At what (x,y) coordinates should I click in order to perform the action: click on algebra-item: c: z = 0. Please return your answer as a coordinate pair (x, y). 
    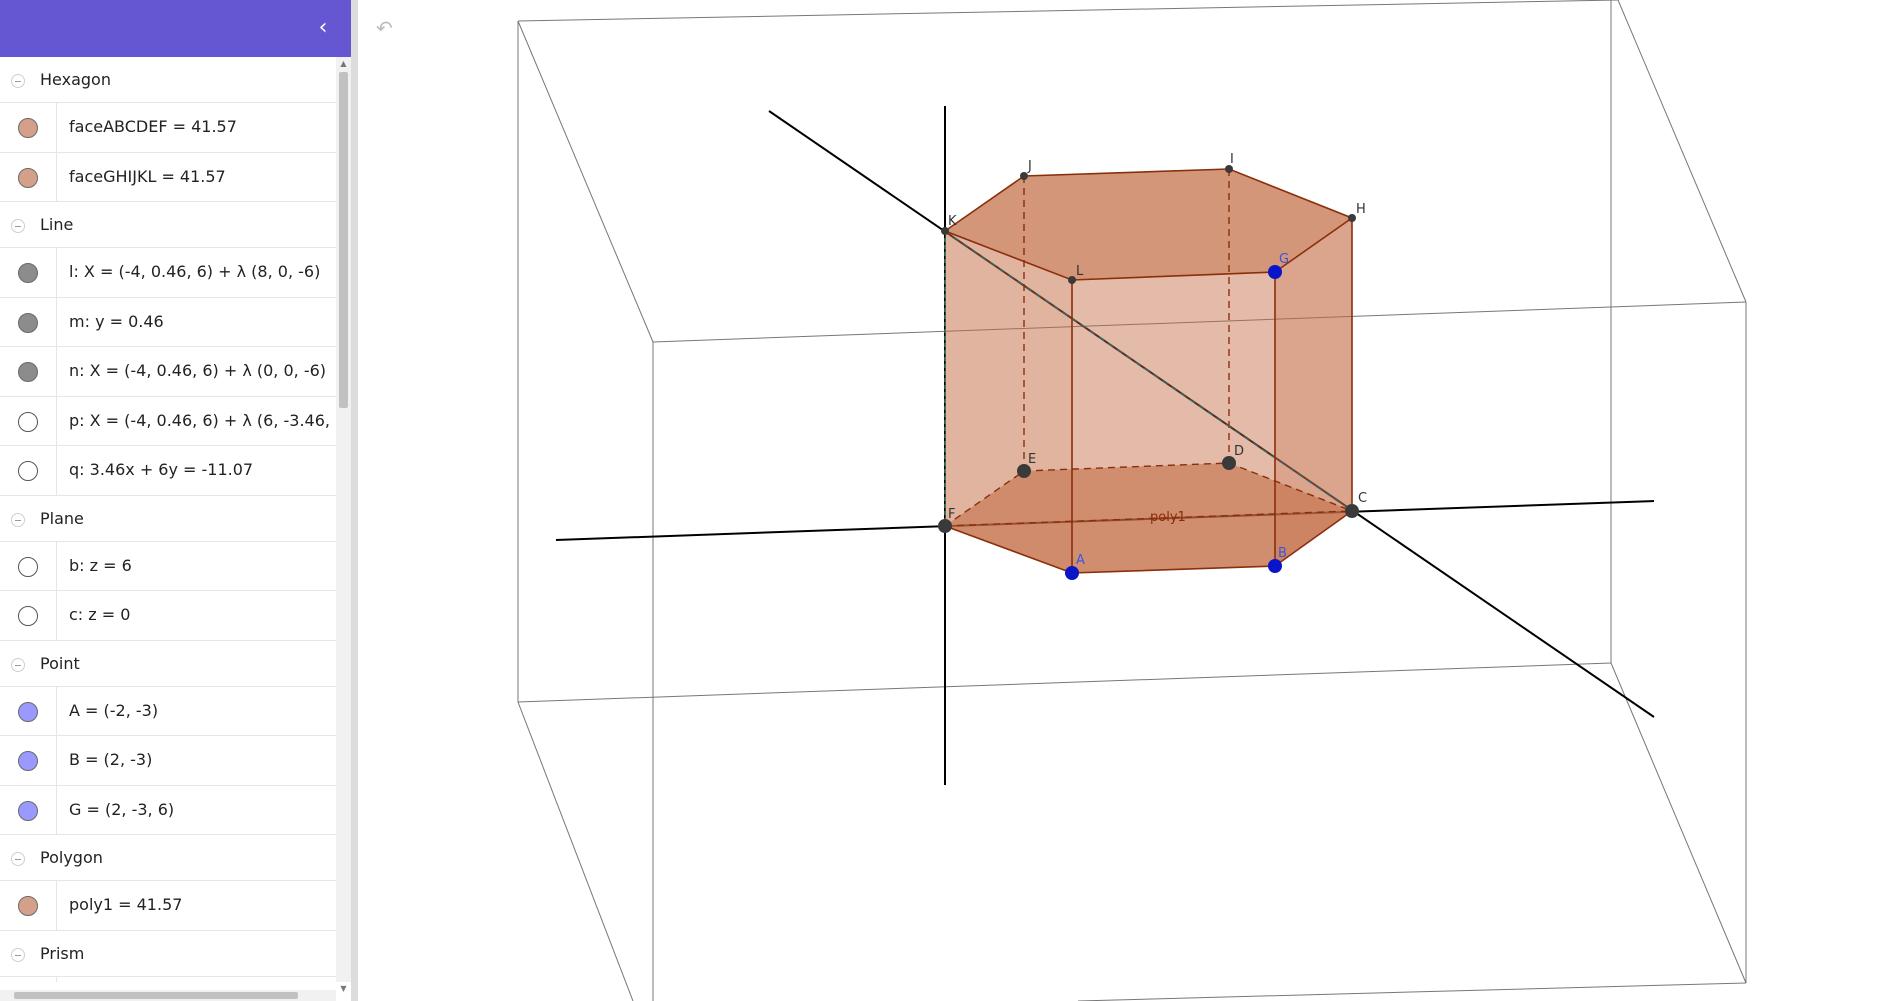
    Looking at the image, I should click on (168, 616).